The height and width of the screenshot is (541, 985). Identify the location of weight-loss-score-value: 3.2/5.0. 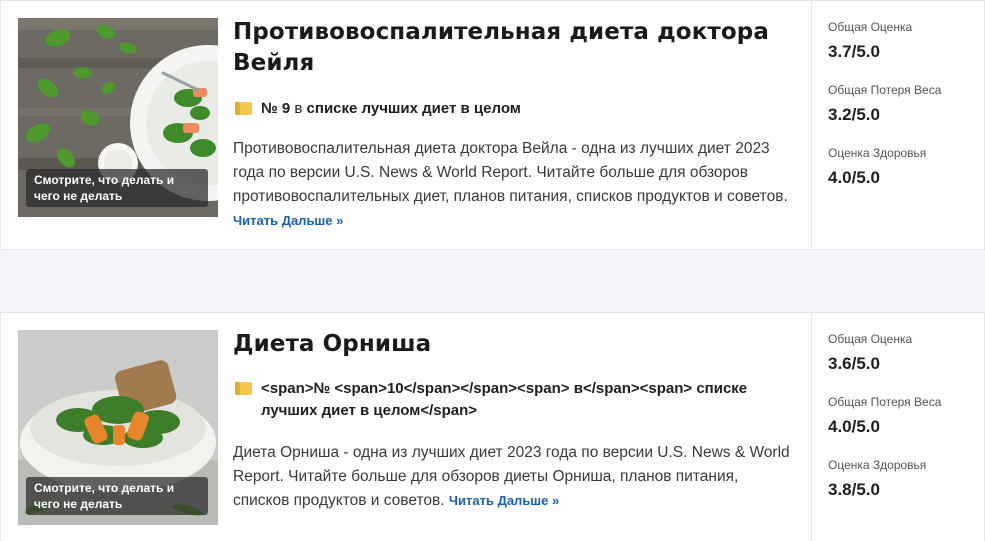
(854, 114).